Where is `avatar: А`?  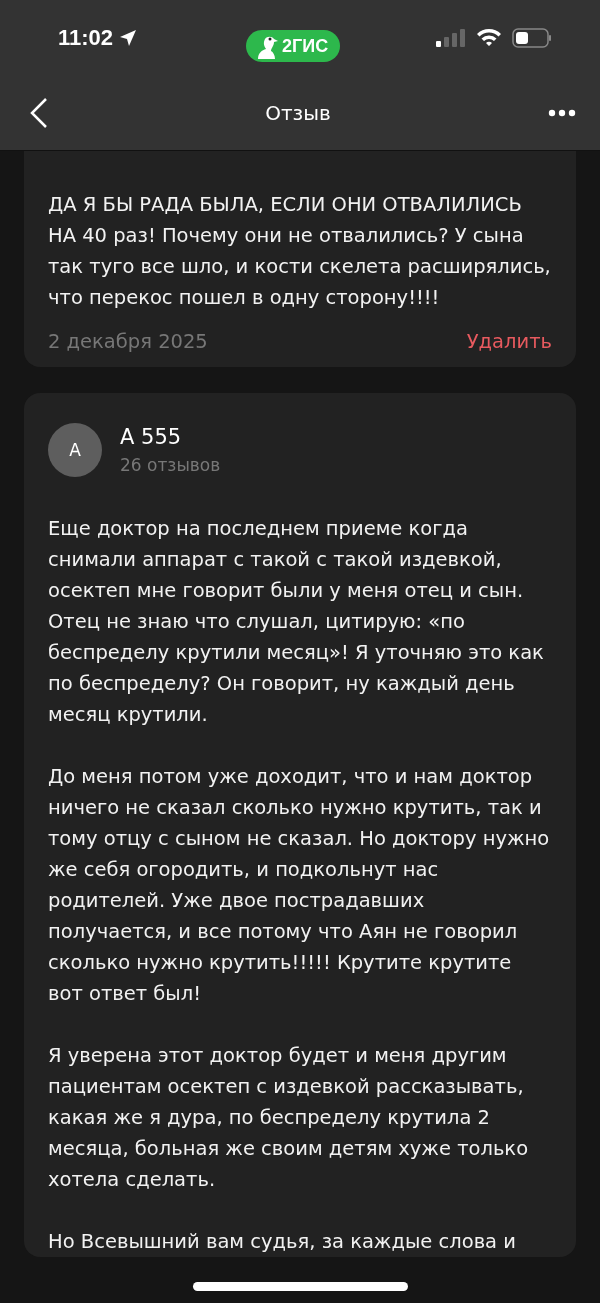
avatar: А is located at coordinates (75, 450).